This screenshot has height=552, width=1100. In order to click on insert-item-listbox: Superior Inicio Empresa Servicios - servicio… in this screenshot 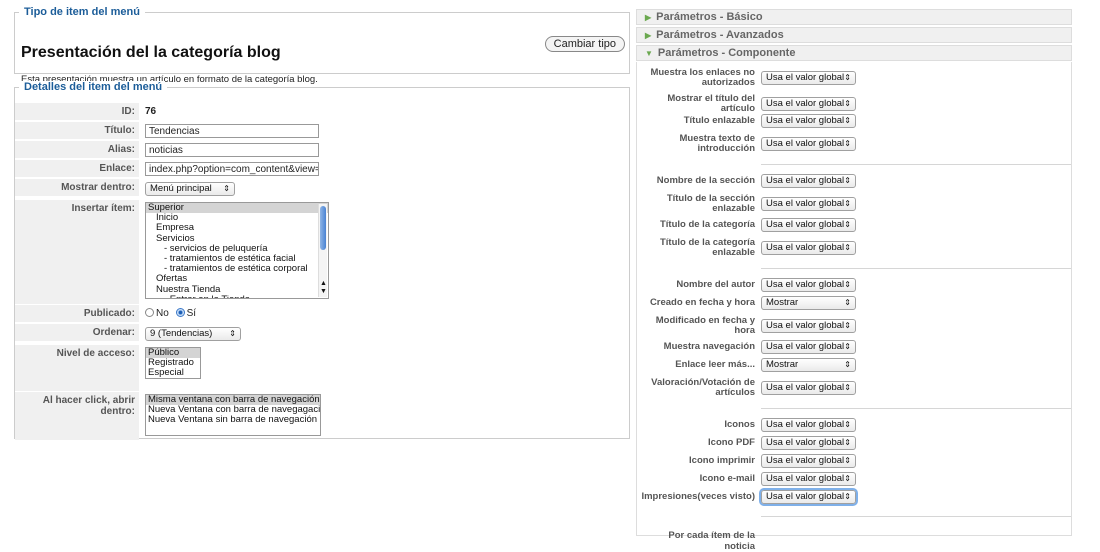, I will do `click(237, 250)`.